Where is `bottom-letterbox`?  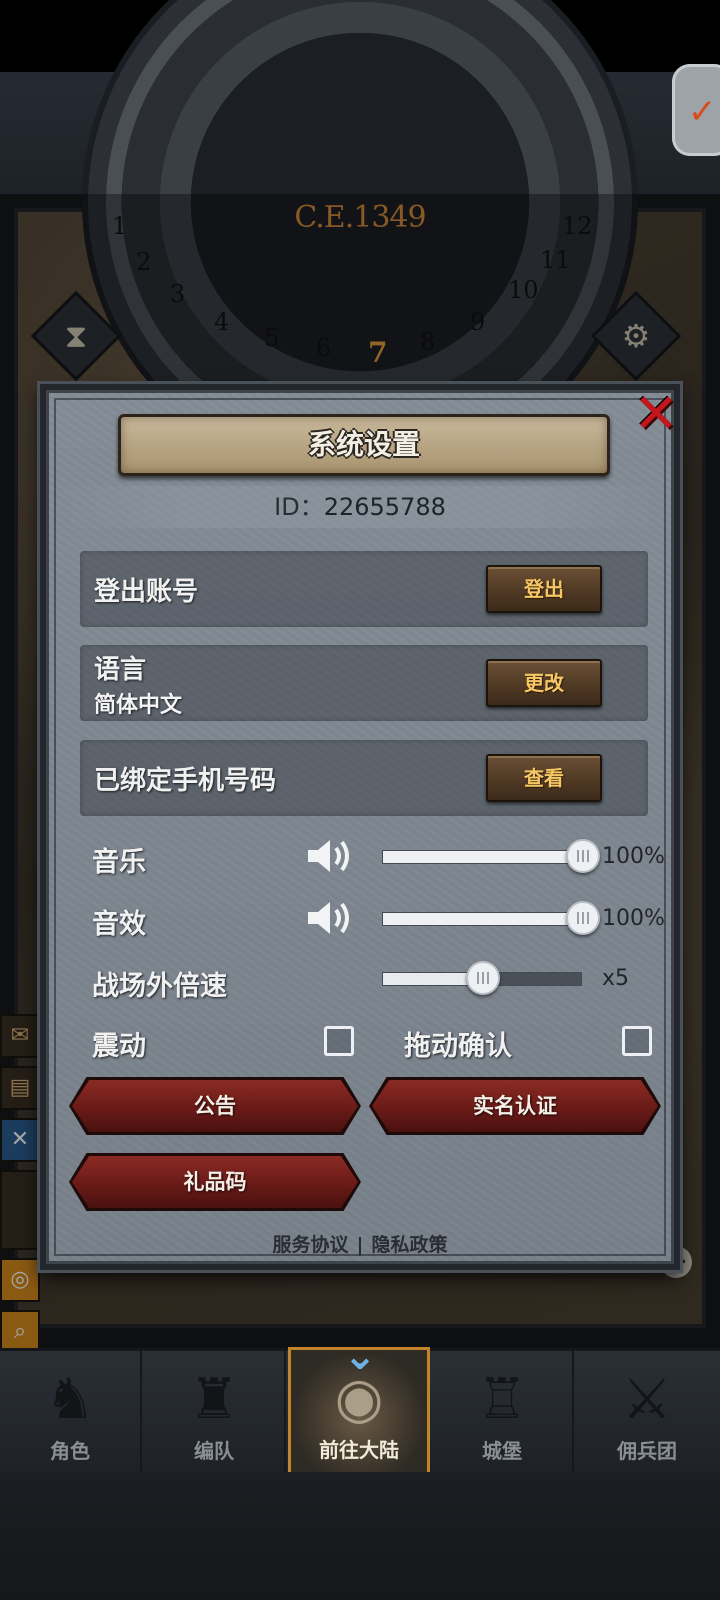 bottom-letterbox is located at coordinates (360, 1536).